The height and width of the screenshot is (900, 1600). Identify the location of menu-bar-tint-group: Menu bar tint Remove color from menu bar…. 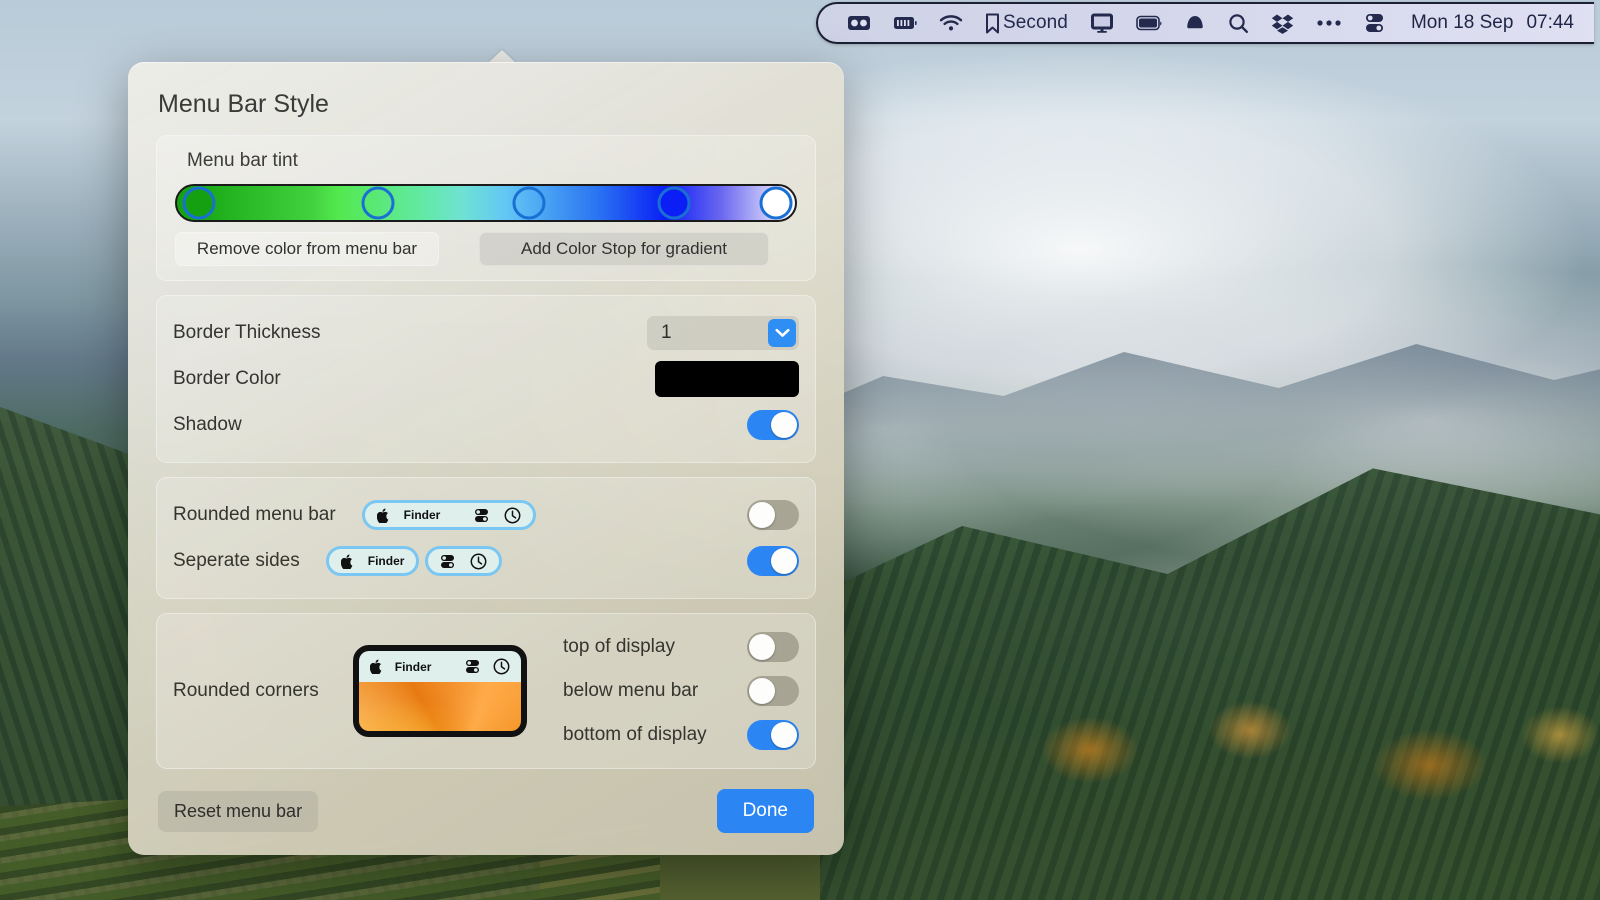
(486, 208).